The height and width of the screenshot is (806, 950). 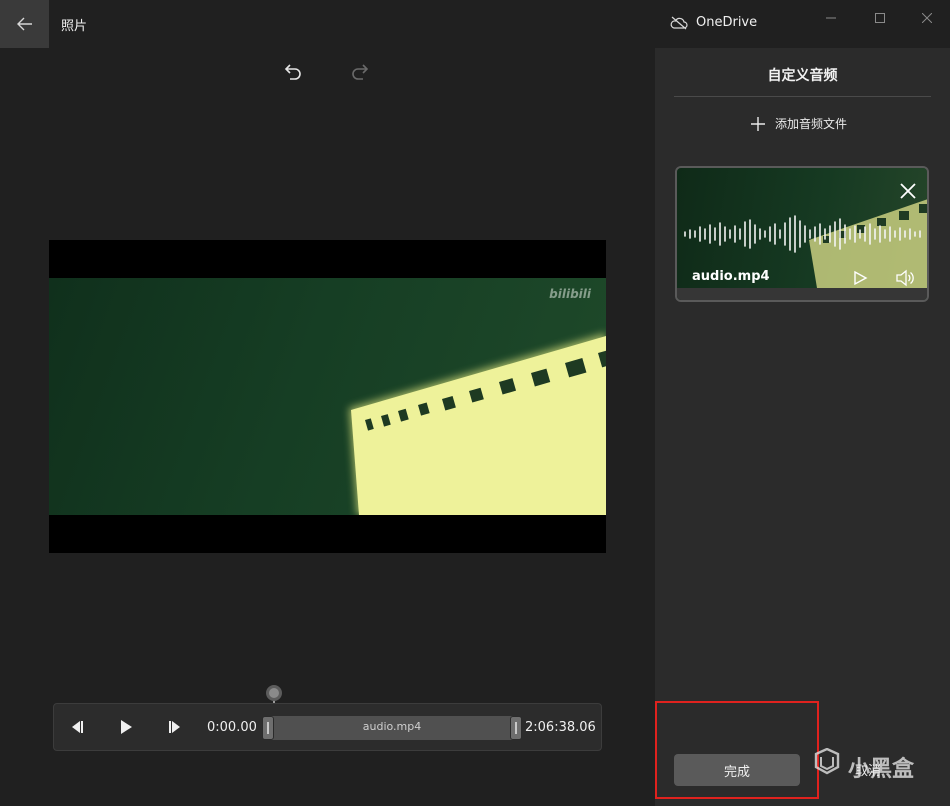 I want to click on minimize-icon, so click(x=831, y=18).